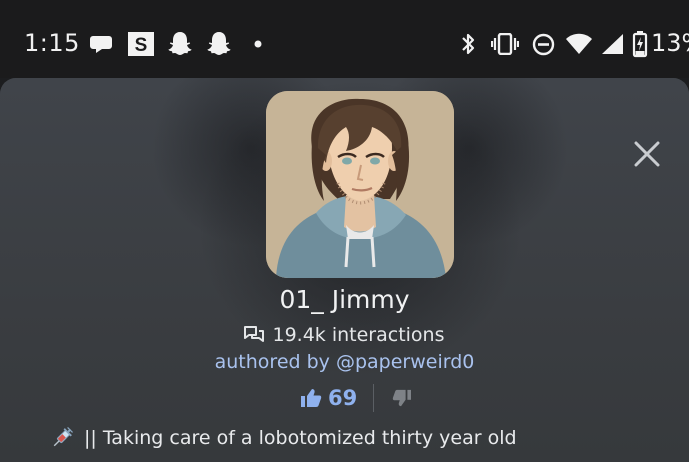 The width and height of the screenshot is (689, 462). Describe the element at coordinates (505, 44) in the screenshot. I see `vibrate-icon` at that location.